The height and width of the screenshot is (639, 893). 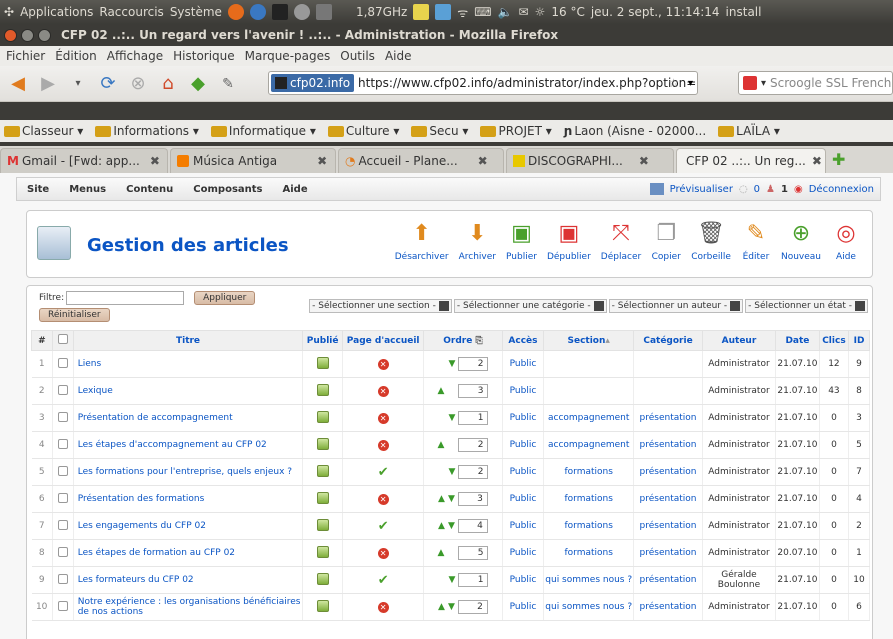 What do you see at coordinates (168, 84) in the screenshot?
I see `home-icon: ⌂` at bounding box center [168, 84].